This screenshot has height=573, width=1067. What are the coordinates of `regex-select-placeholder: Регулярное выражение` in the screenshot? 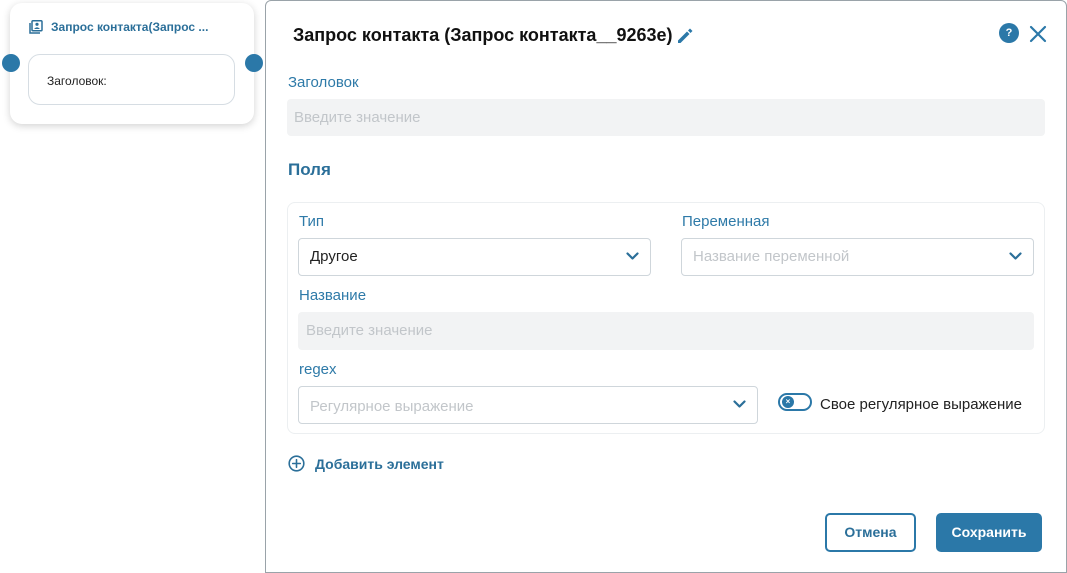 It's located at (392, 406).